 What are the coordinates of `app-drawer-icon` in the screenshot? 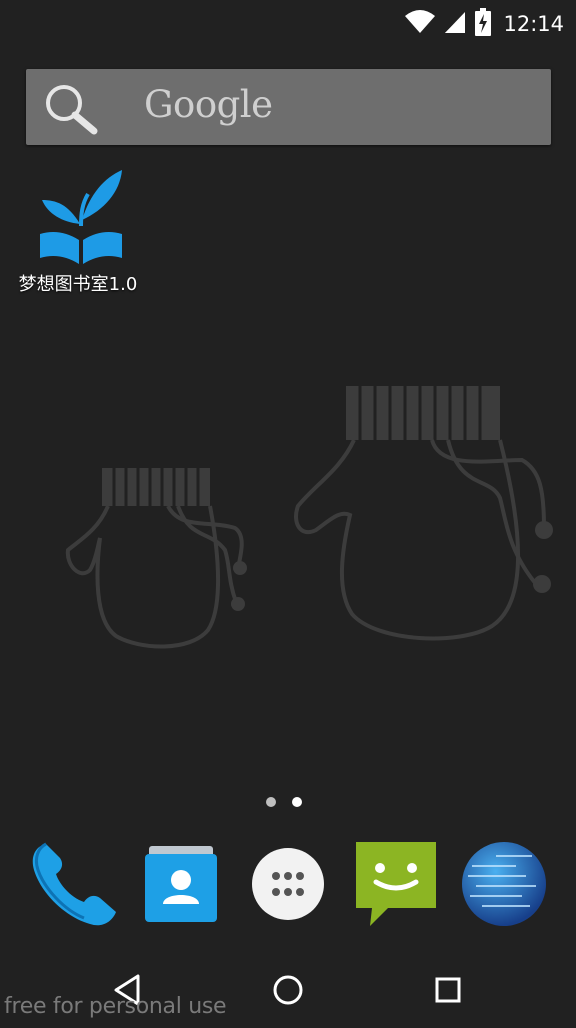 It's located at (288, 892).